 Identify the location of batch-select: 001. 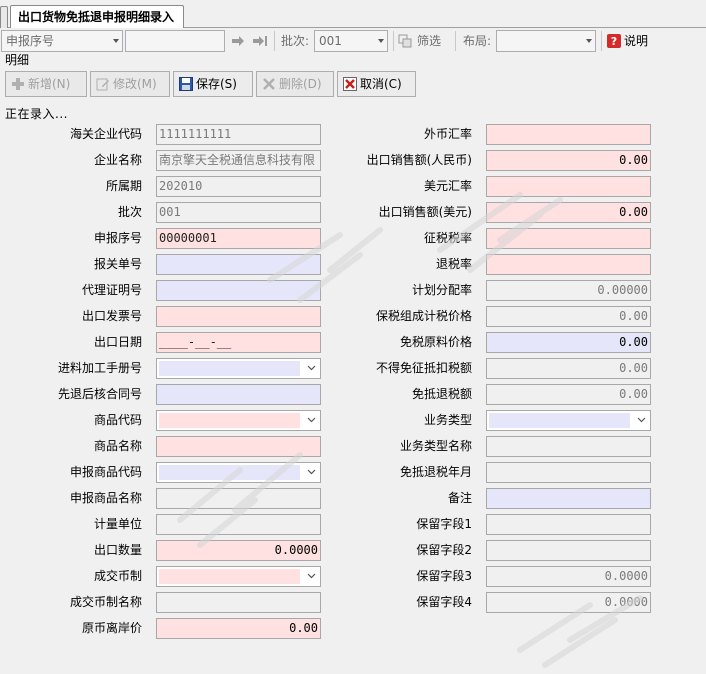
(351, 41).